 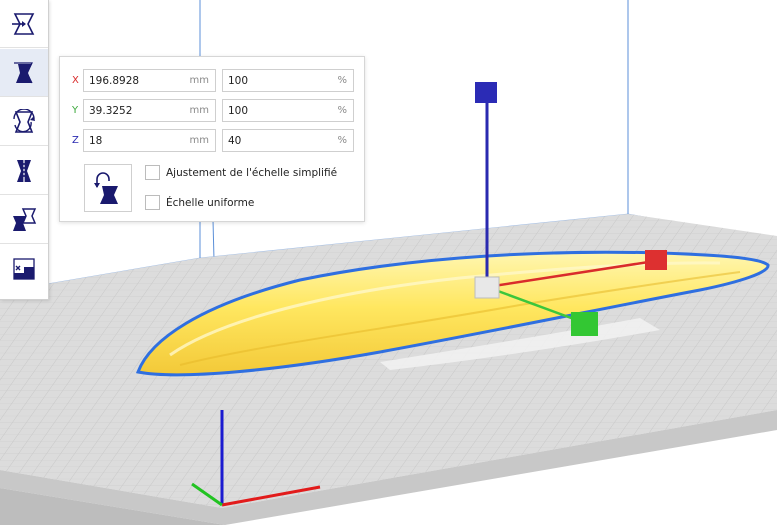 I want to click on move-icon, so click(x=23, y=23).